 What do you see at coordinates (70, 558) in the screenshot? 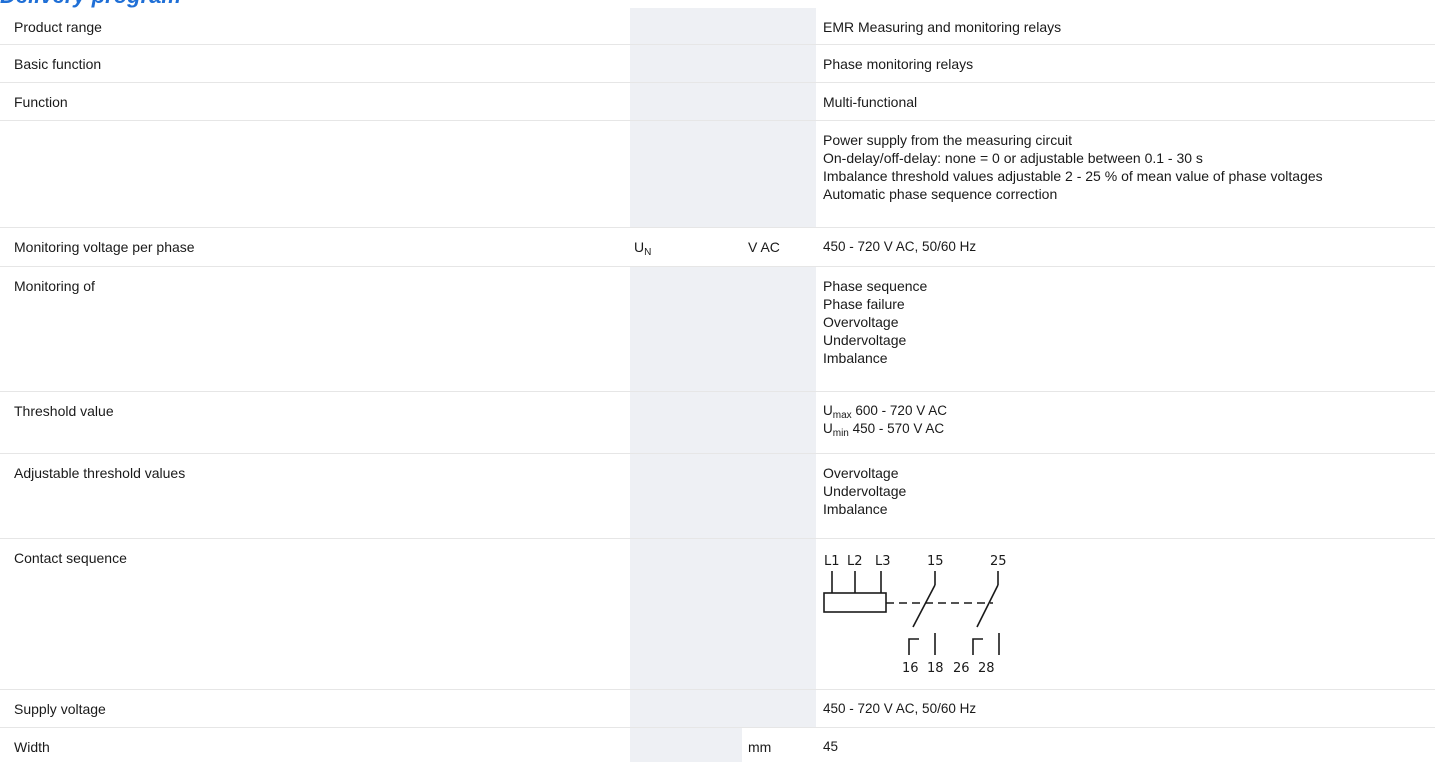
I see `row-label: Contact sequence` at bounding box center [70, 558].